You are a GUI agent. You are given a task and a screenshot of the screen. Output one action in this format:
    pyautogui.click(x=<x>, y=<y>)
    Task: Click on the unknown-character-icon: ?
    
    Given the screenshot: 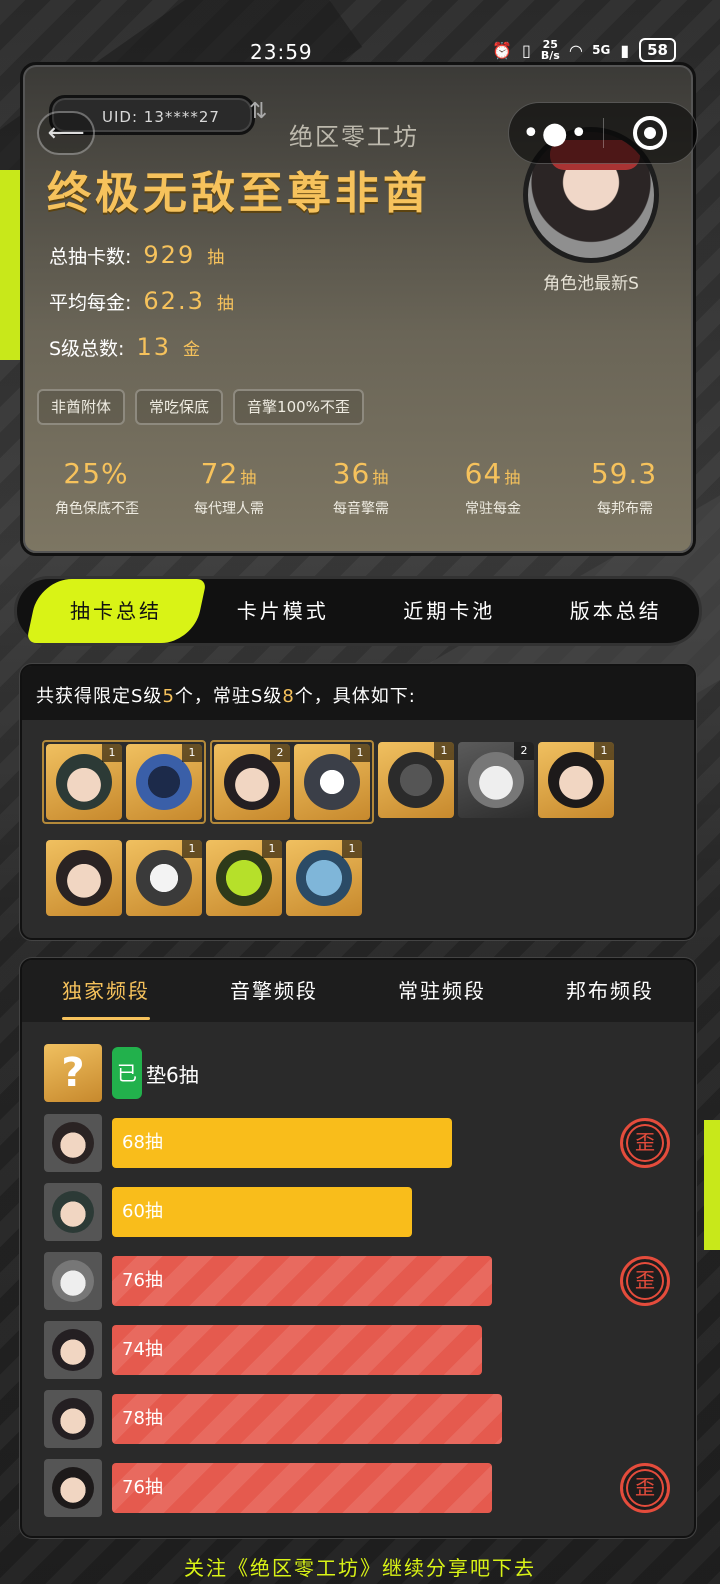 What is the action you would take?
    pyautogui.click(x=73, y=1073)
    